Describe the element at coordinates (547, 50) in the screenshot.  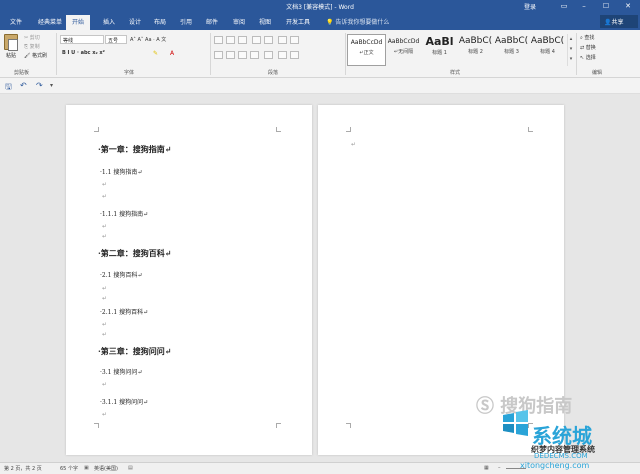
I see `style-heading-4: AaBbC( 标题 4` at that location.